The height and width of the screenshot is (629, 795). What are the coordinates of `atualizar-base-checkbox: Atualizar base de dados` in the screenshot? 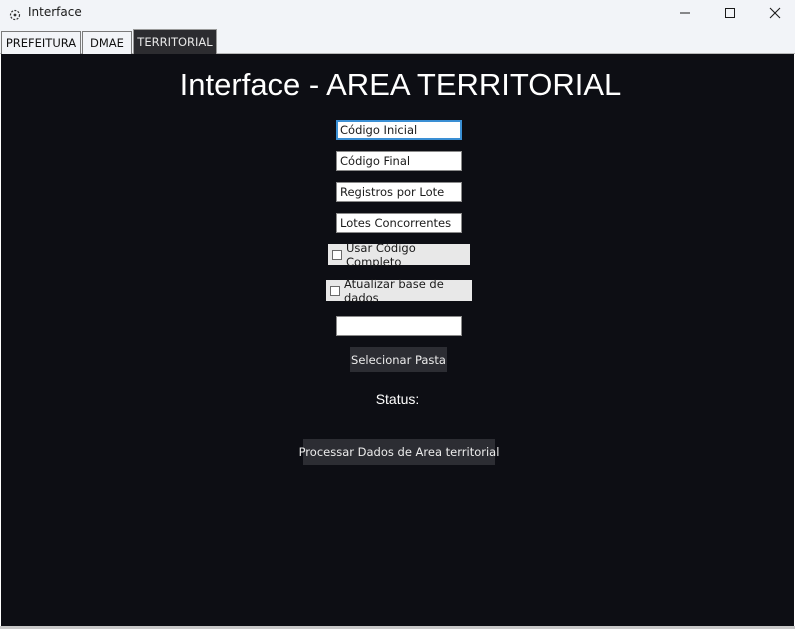 It's located at (399, 291).